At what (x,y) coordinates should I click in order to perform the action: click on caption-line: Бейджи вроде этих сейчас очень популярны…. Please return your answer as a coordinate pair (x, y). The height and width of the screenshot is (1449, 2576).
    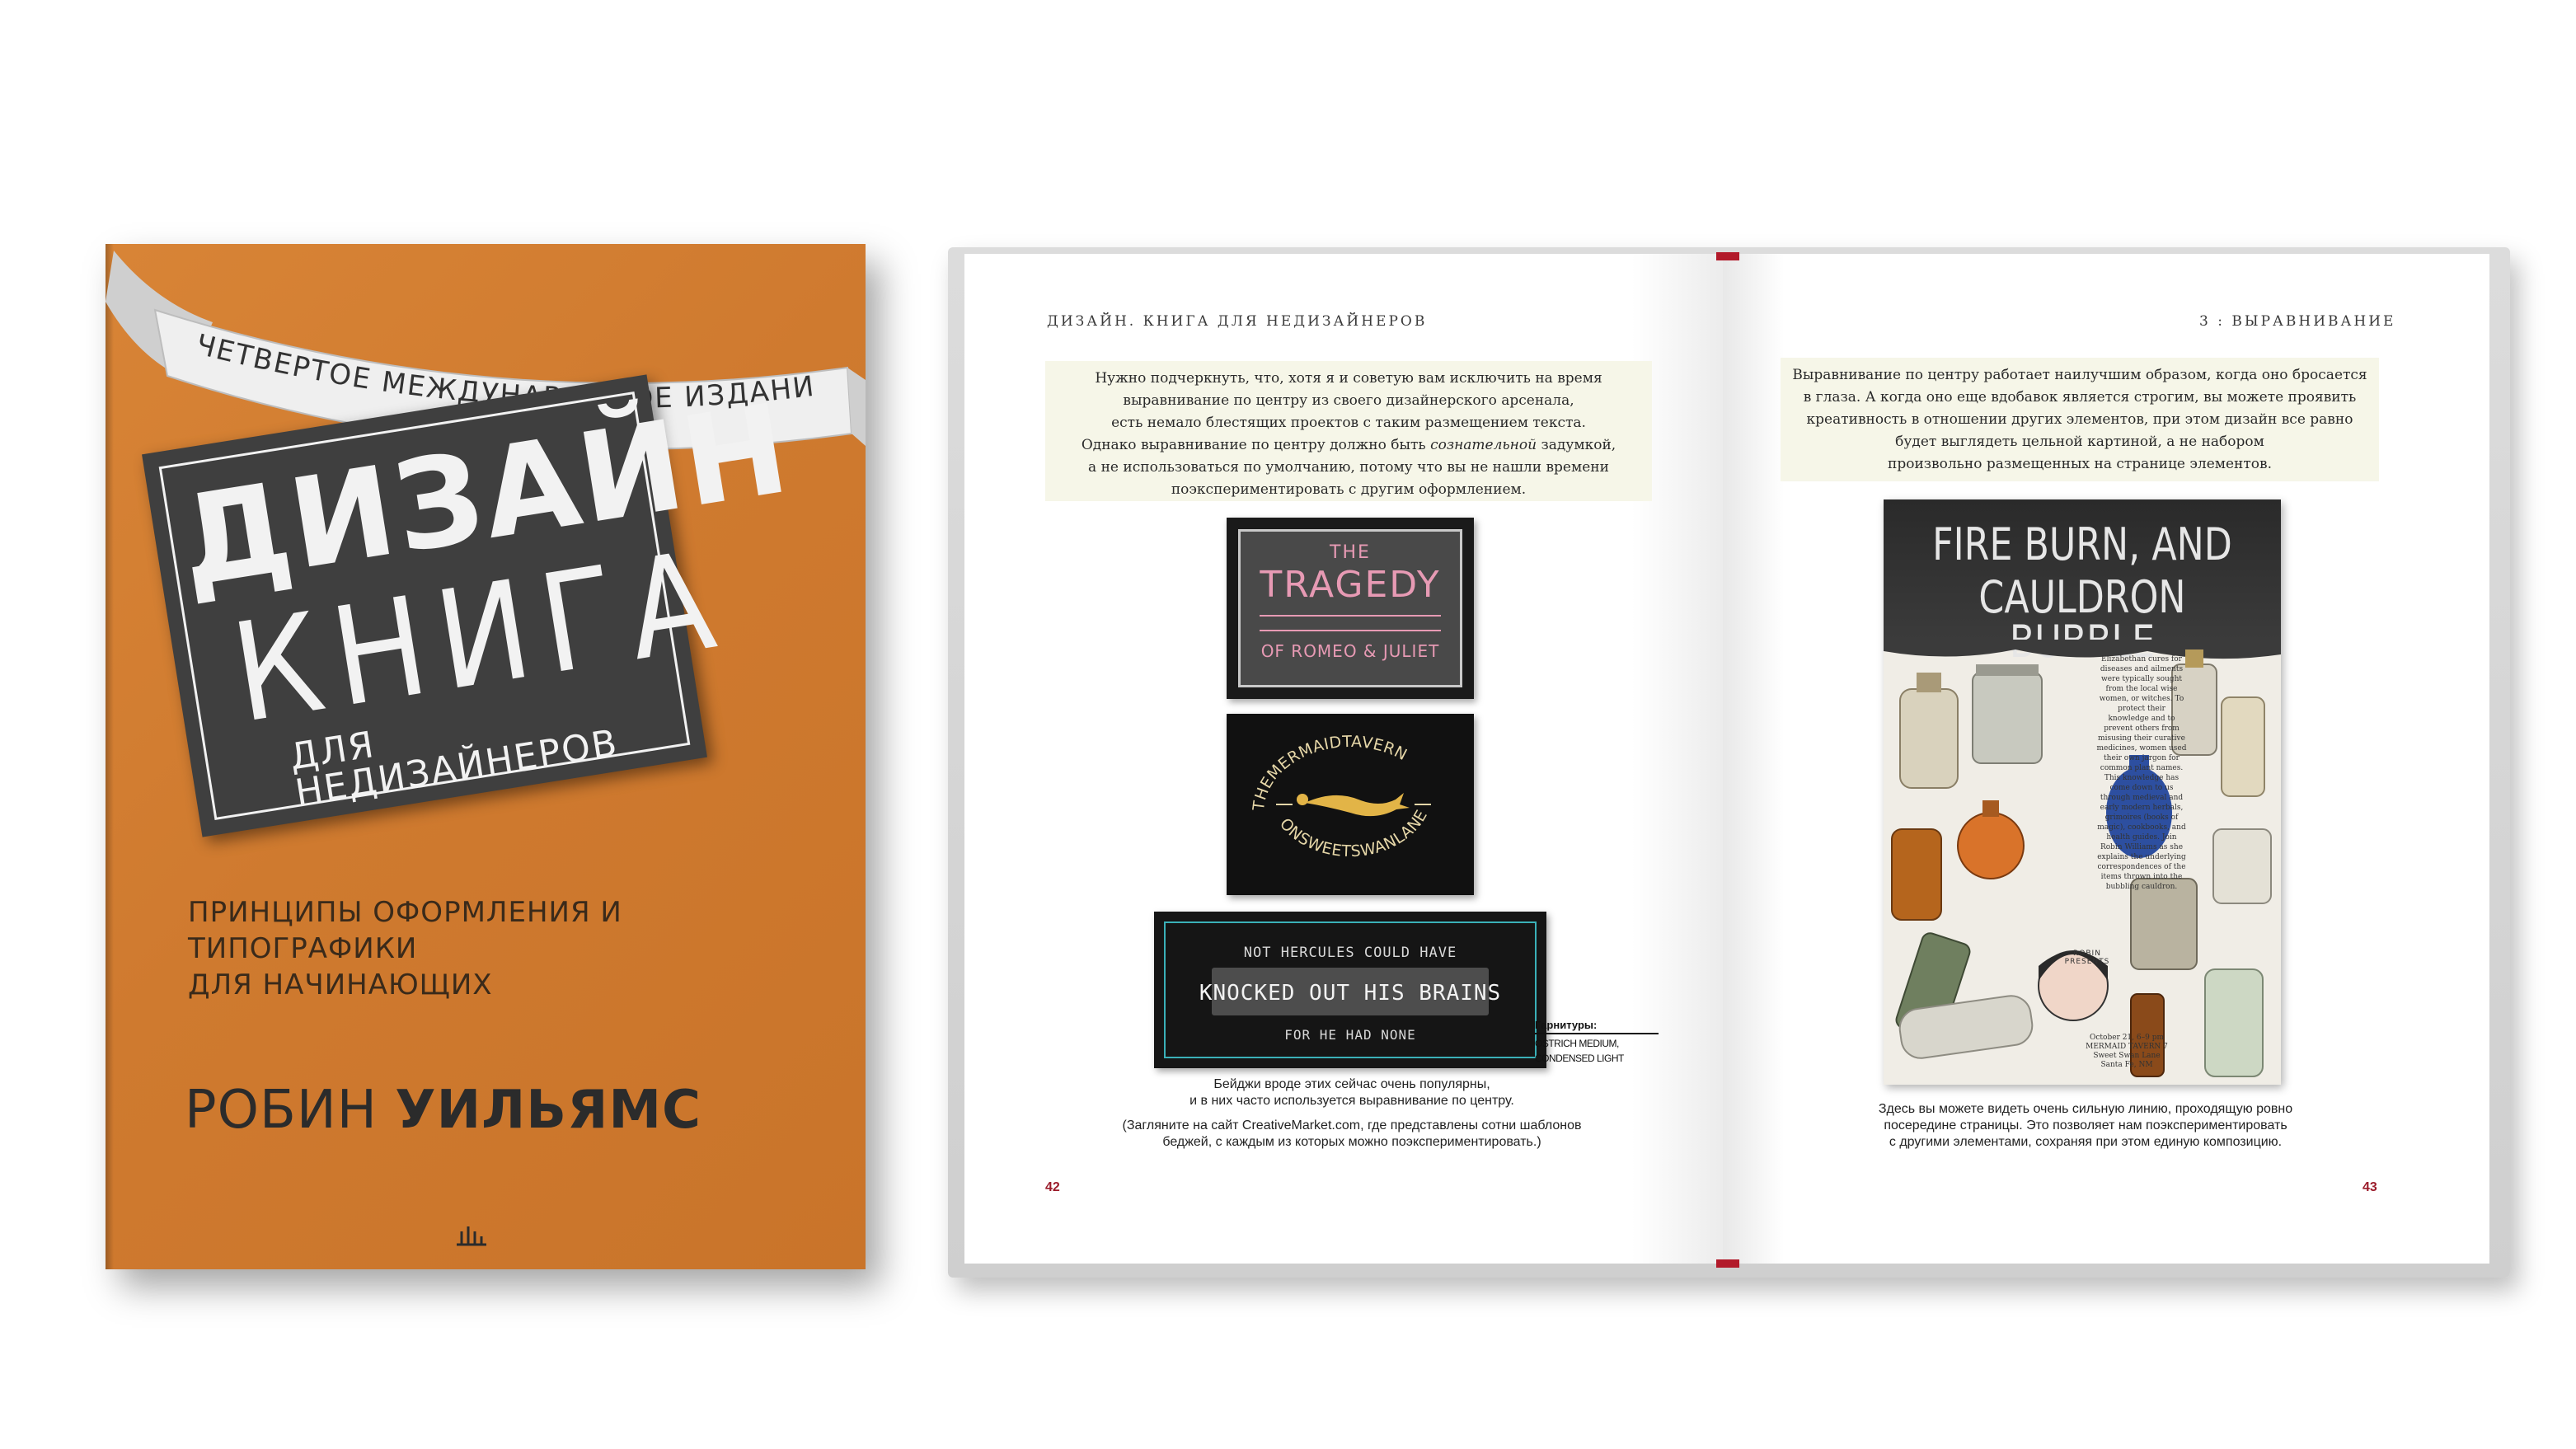
    Looking at the image, I should click on (1351, 1084).